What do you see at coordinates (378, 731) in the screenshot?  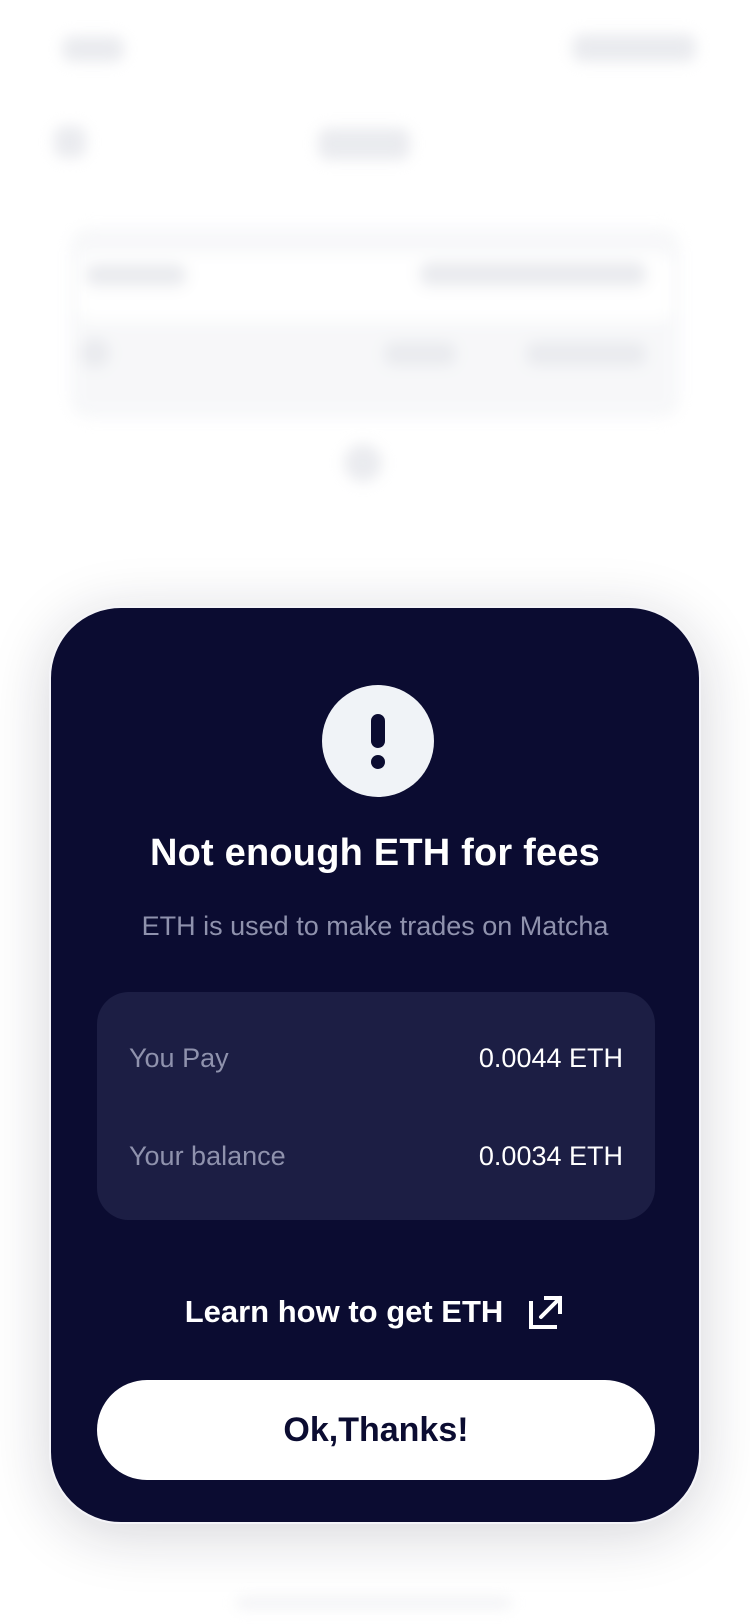 I see `exclamation-bar` at bounding box center [378, 731].